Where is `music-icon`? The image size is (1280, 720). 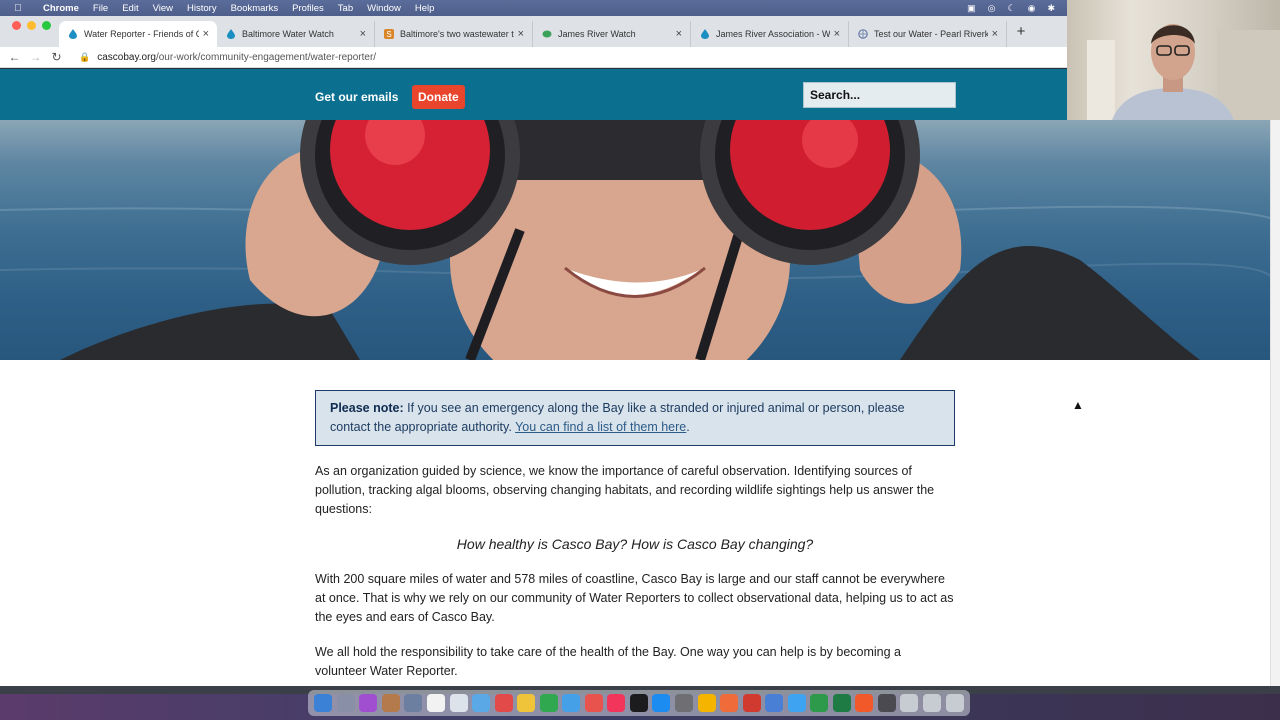
music-icon is located at coordinates (616, 703).